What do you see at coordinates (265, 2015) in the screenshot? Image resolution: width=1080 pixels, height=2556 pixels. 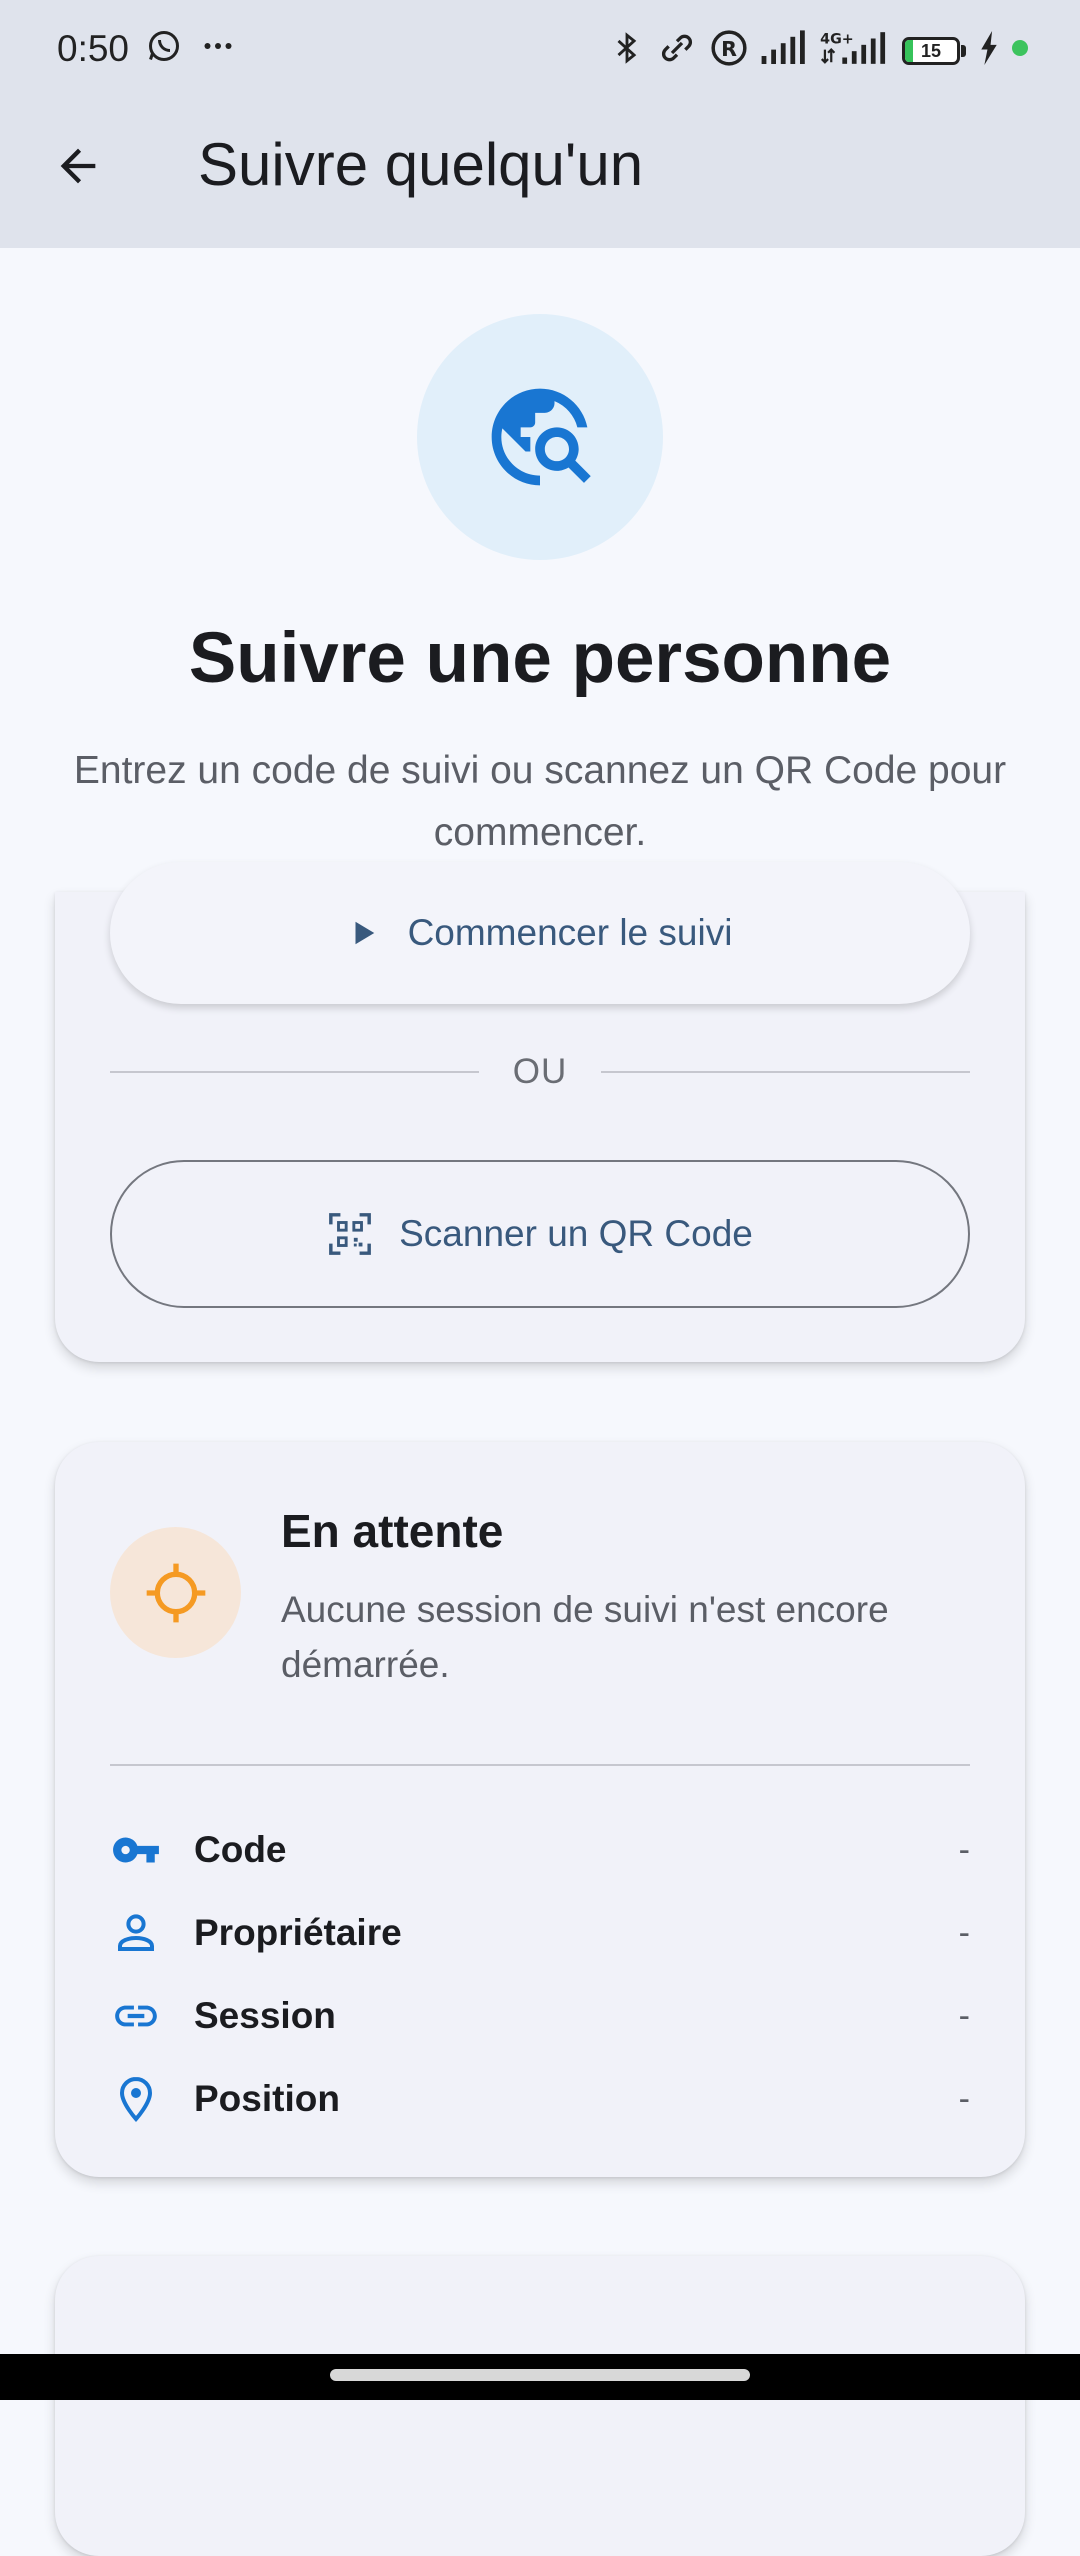 I see `info-label: Session` at bounding box center [265, 2015].